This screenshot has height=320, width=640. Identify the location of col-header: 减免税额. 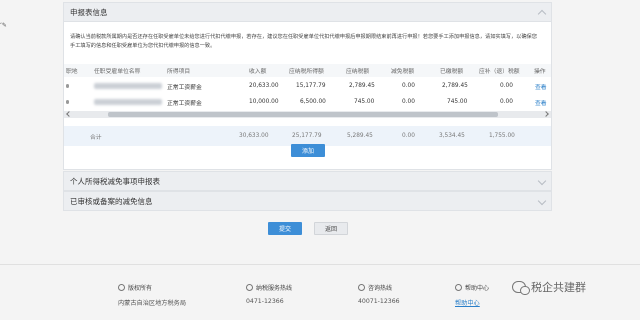
(403, 72).